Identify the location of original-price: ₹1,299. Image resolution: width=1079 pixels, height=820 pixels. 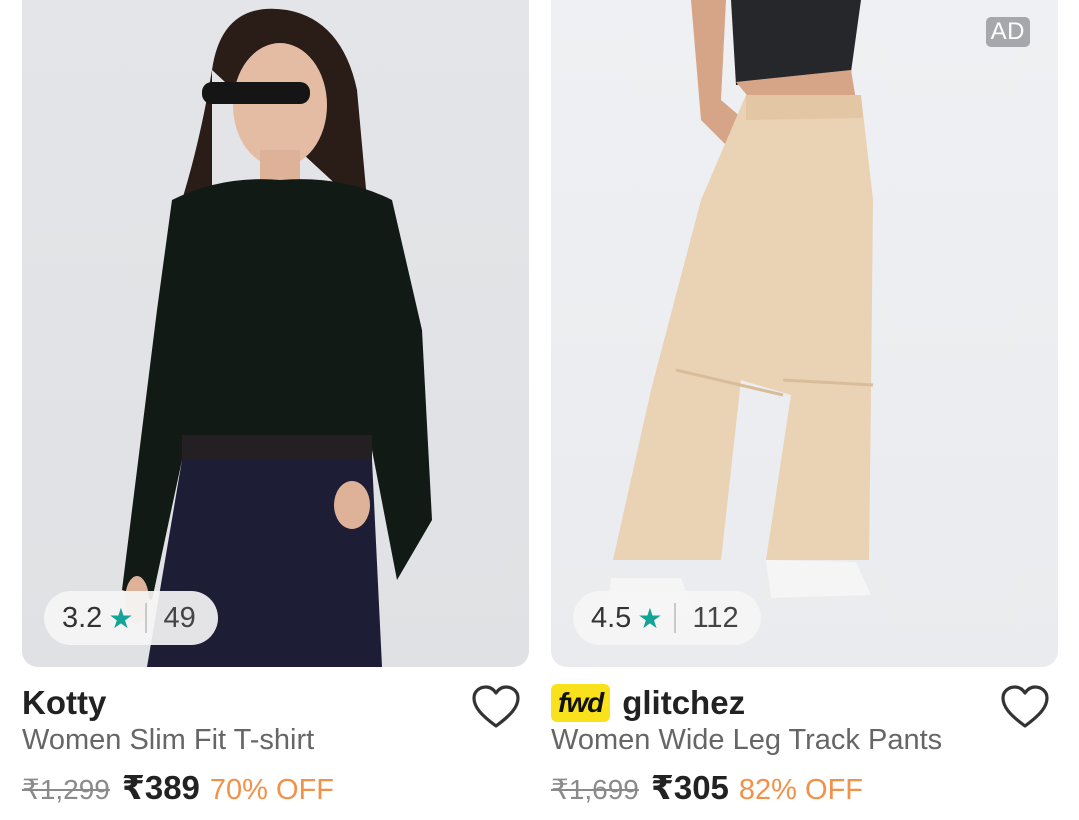
(66, 789).